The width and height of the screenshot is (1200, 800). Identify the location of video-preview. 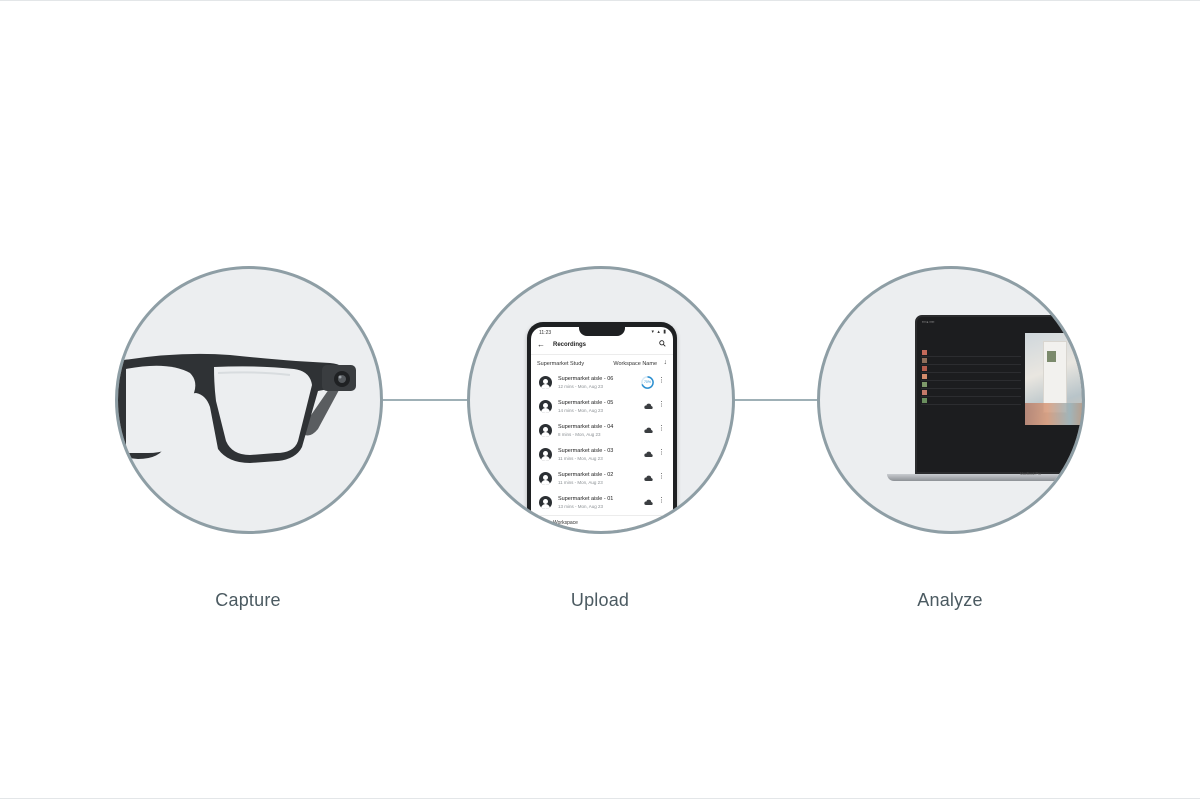
(1053, 379).